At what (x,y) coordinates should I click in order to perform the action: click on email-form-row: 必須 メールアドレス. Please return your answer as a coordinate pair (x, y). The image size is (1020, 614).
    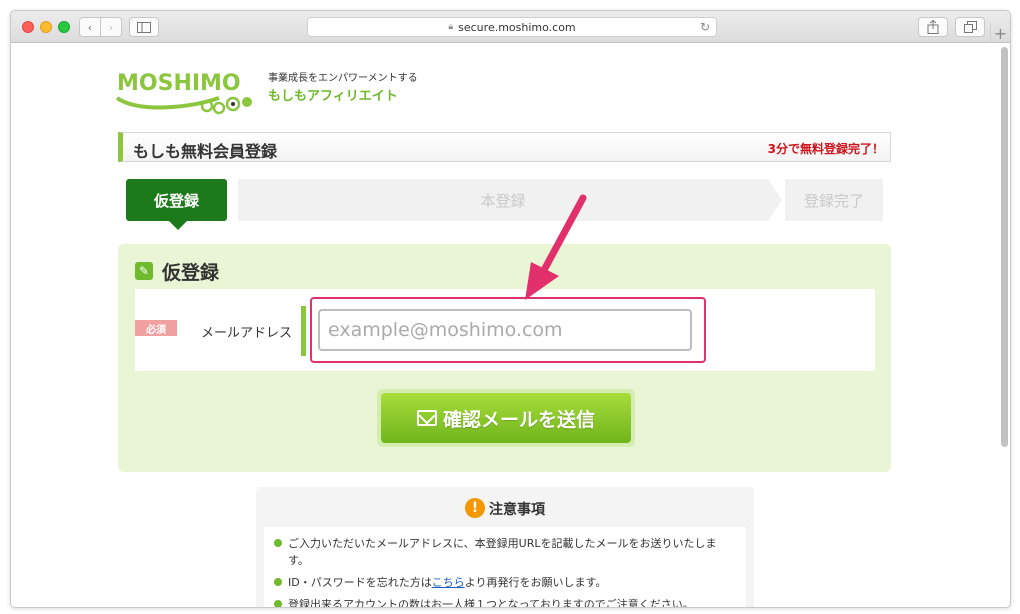
    Looking at the image, I should click on (505, 330).